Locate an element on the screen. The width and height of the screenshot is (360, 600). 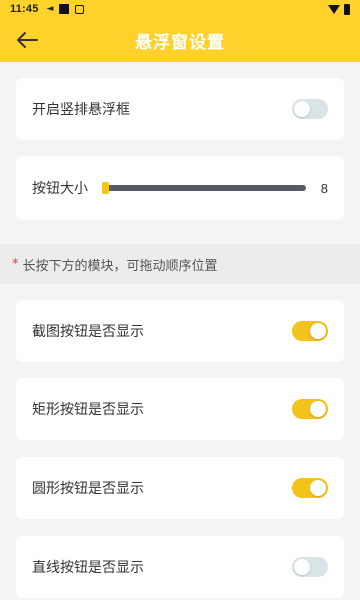
setting-card-vertical-float: 开启竖排悬浮框 is located at coordinates (180, 109).